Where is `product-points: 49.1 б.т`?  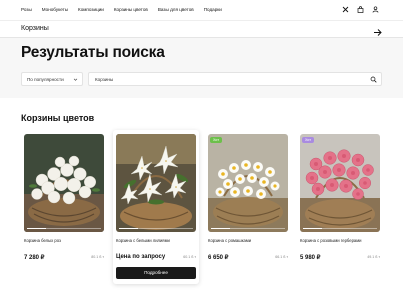 product-points: 49.1 б.т is located at coordinates (373, 257).